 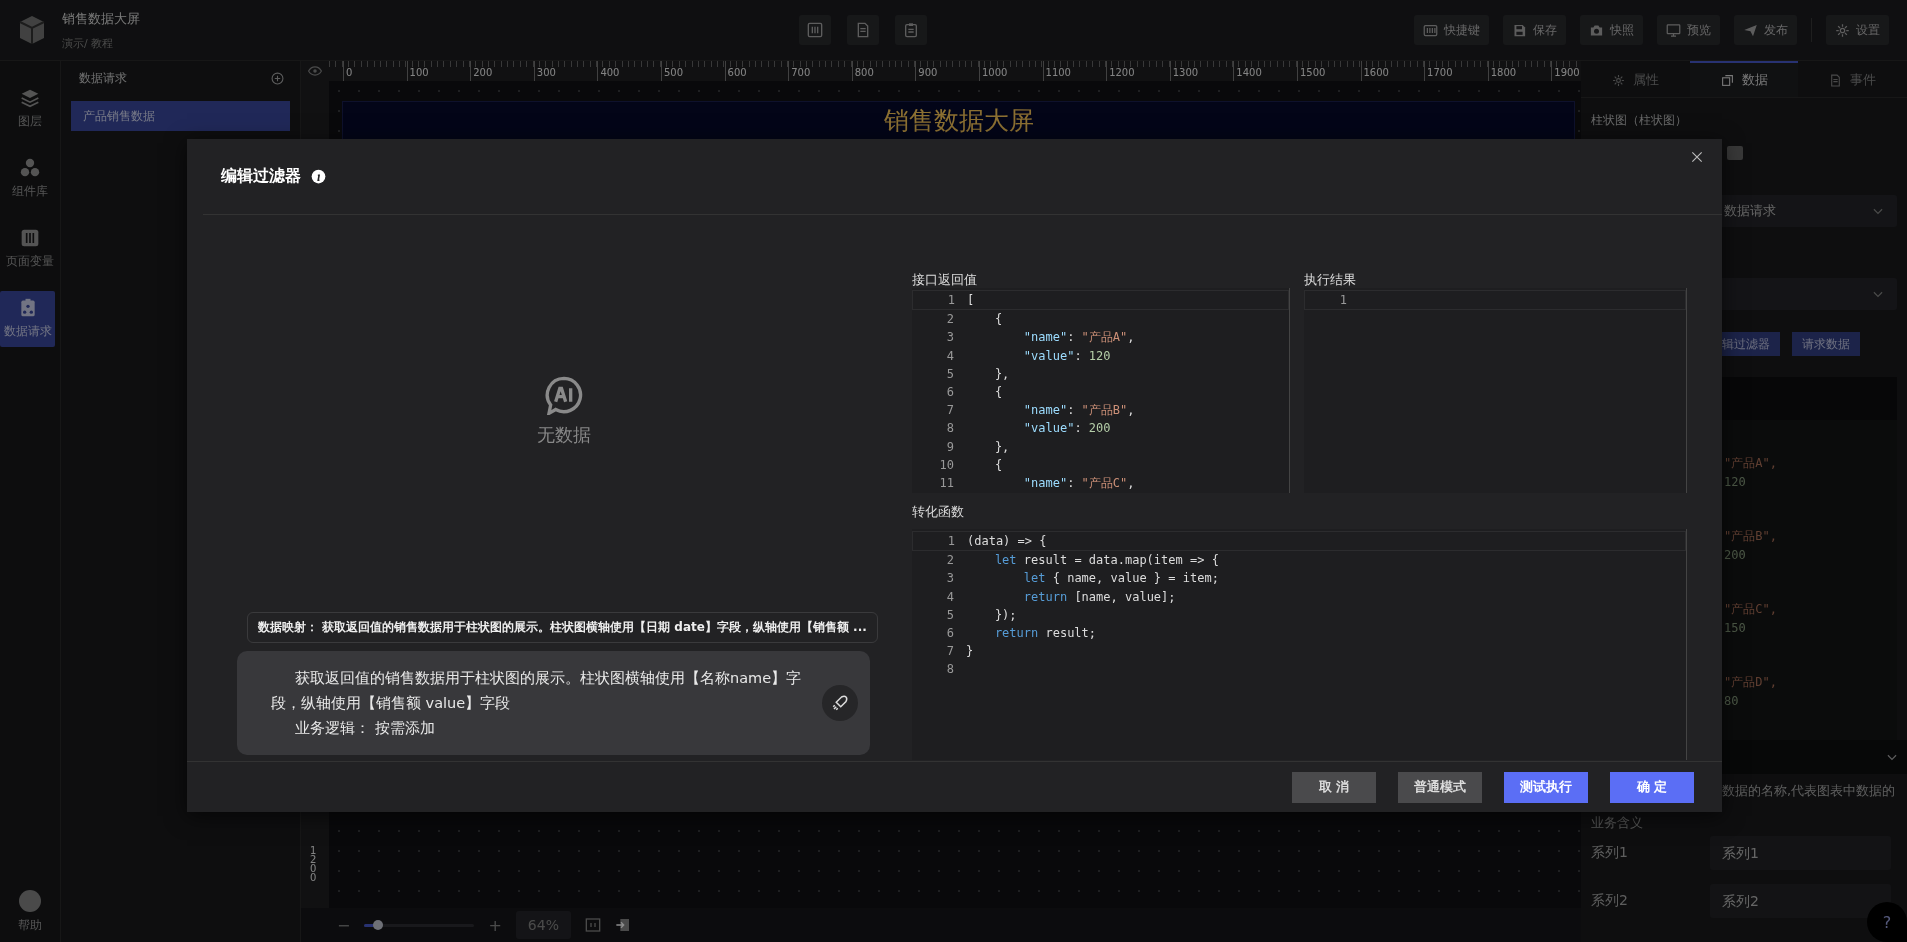 I want to click on send-button, so click(x=840, y=703).